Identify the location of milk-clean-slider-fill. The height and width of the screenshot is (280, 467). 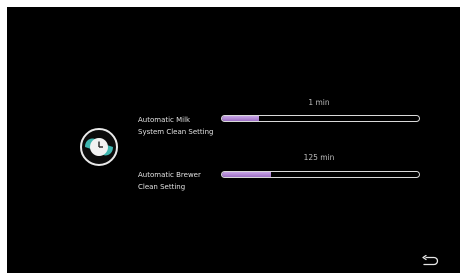
(241, 118).